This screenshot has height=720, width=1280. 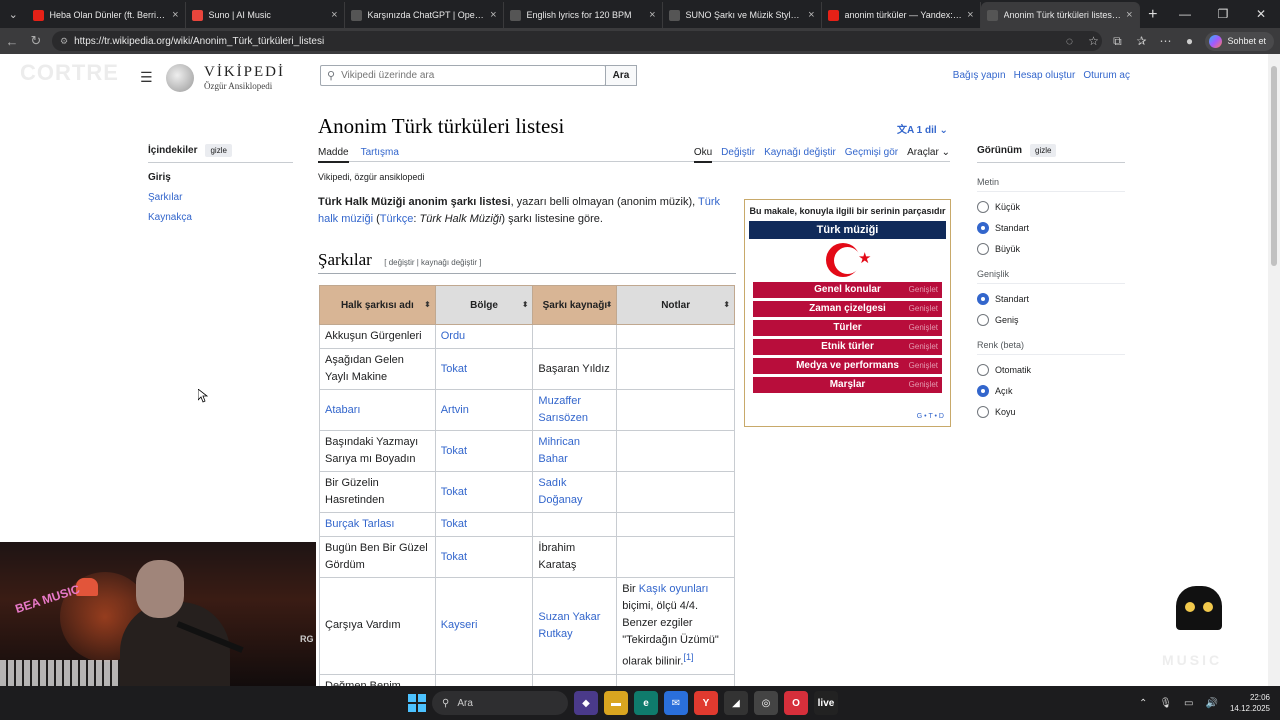 What do you see at coordinates (432, 262) in the screenshot?
I see `section-edit-links: [ değiştir | kaynağı değiştir ]` at bounding box center [432, 262].